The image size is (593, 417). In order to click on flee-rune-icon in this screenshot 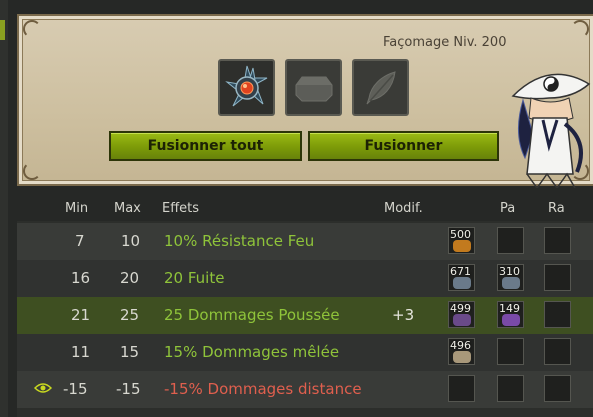, I will do `click(462, 283)`.